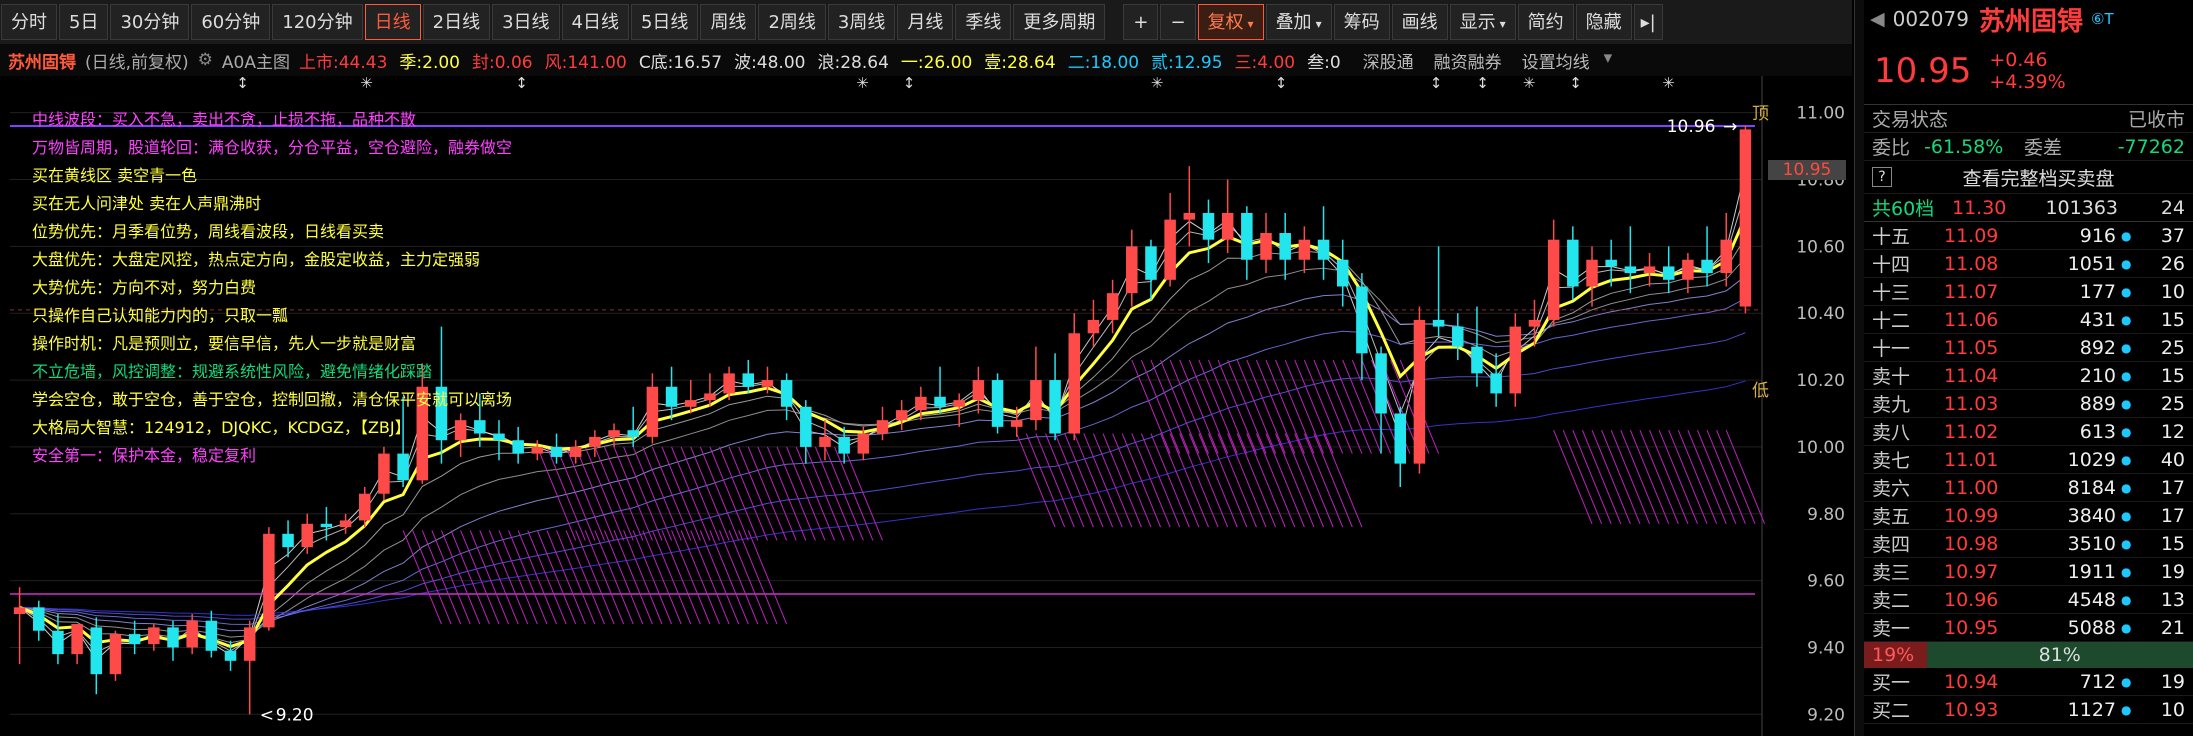 The height and width of the screenshot is (736, 2193). I want to click on price-change: +0.46, so click(2018, 60).